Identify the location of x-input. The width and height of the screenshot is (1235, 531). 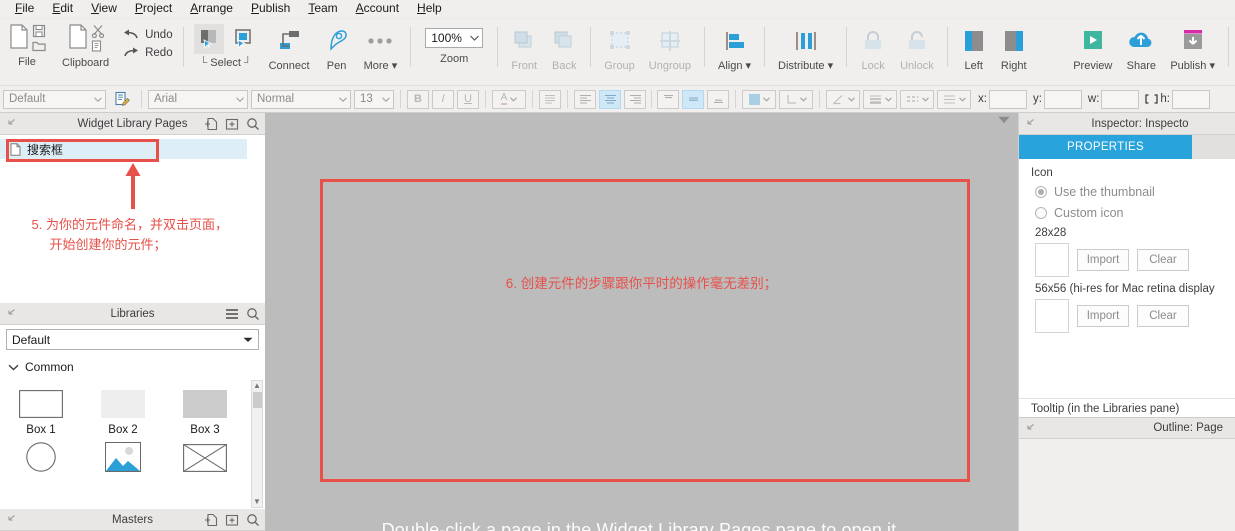
(1007, 99).